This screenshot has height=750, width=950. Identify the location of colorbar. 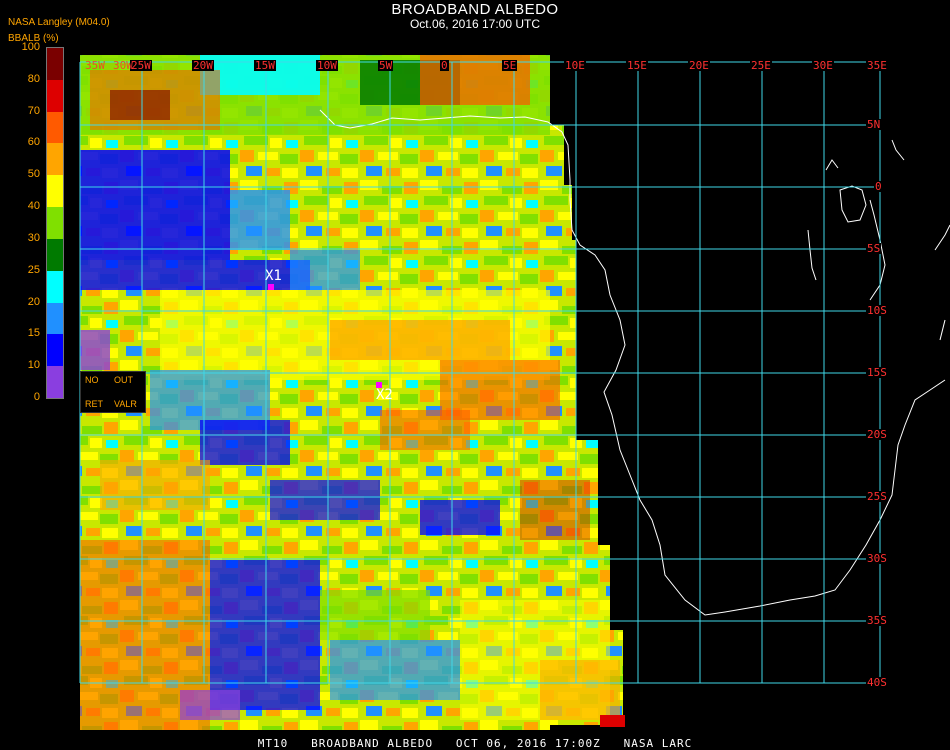
(55, 223).